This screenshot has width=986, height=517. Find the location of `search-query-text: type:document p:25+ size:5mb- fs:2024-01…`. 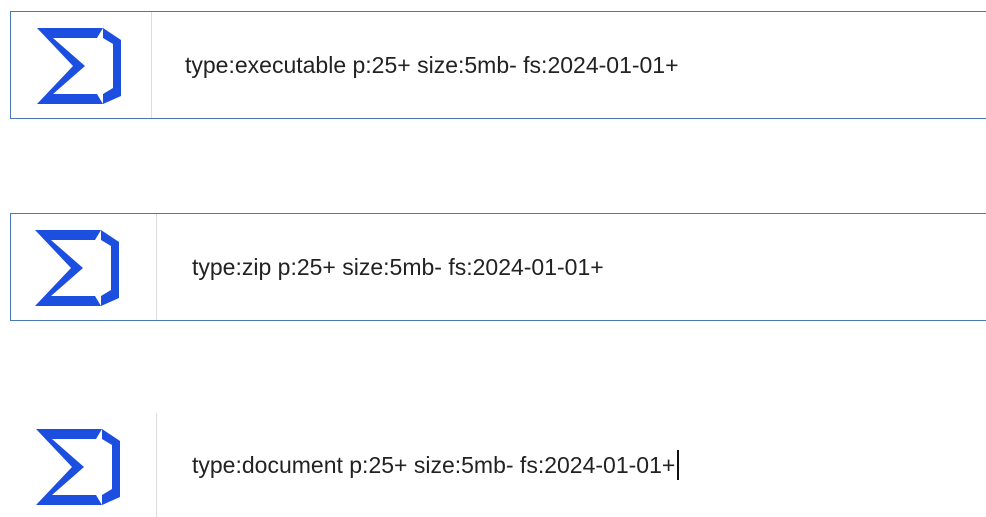

search-query-text: type:document p:25+ size:5mb- fs:2024-01… is located at coordinates (434, 464).